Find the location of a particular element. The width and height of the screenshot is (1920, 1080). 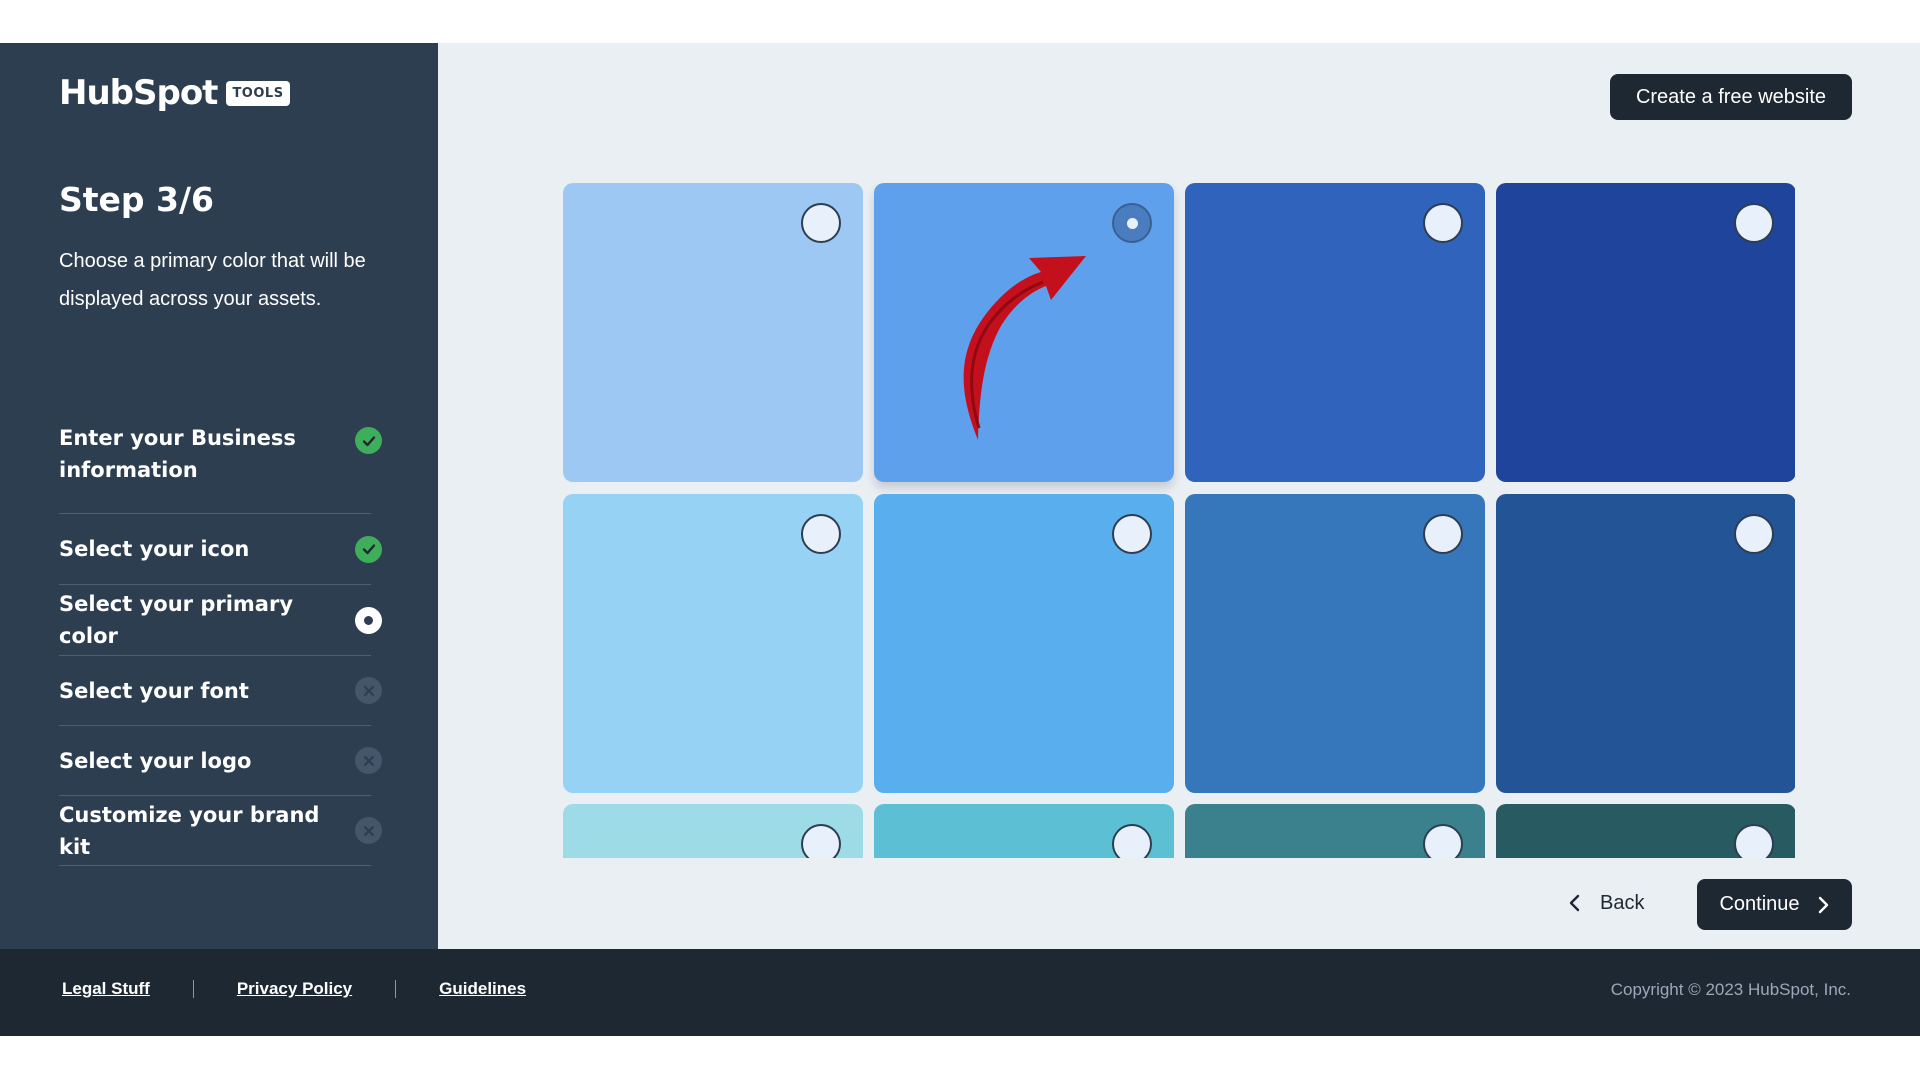

continue-button: Continue is located at coordinates (1774, 904).